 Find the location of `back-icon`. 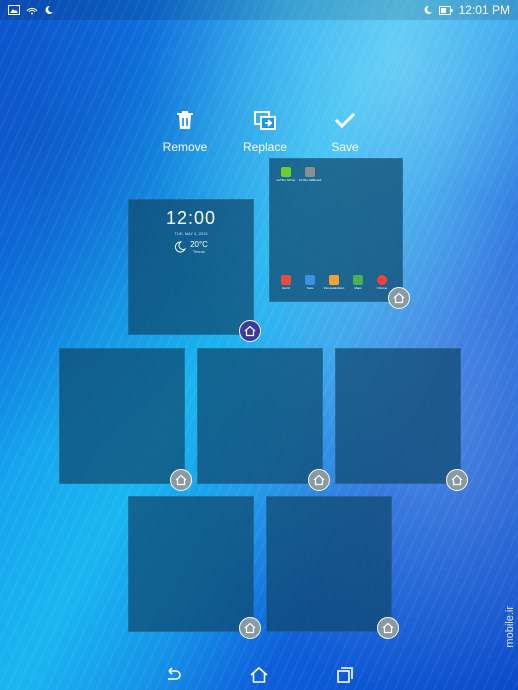

back-icon is located at coordinates (173, 675).